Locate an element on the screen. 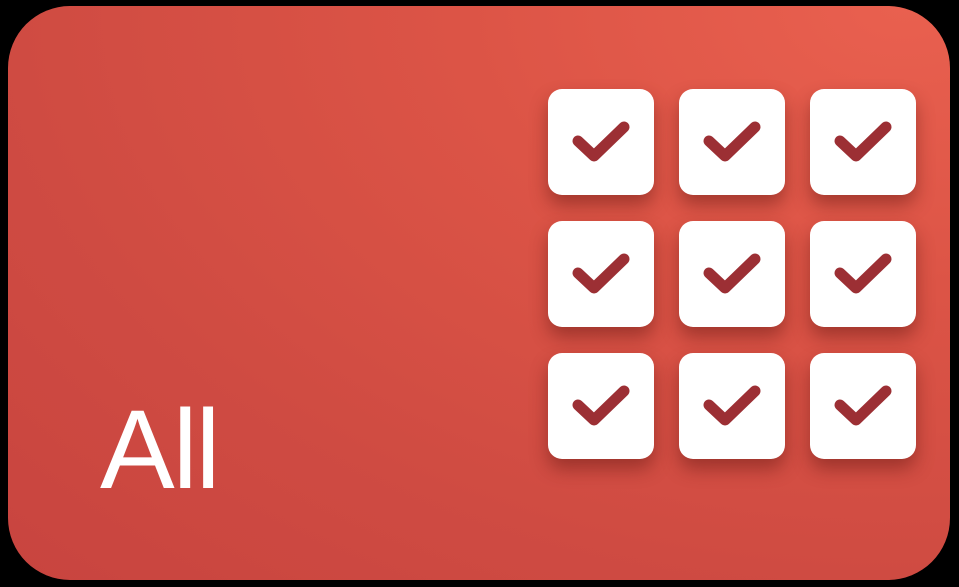 This screenshot has width=959, height=587. card-title: All is located at coordinates (160, 449).